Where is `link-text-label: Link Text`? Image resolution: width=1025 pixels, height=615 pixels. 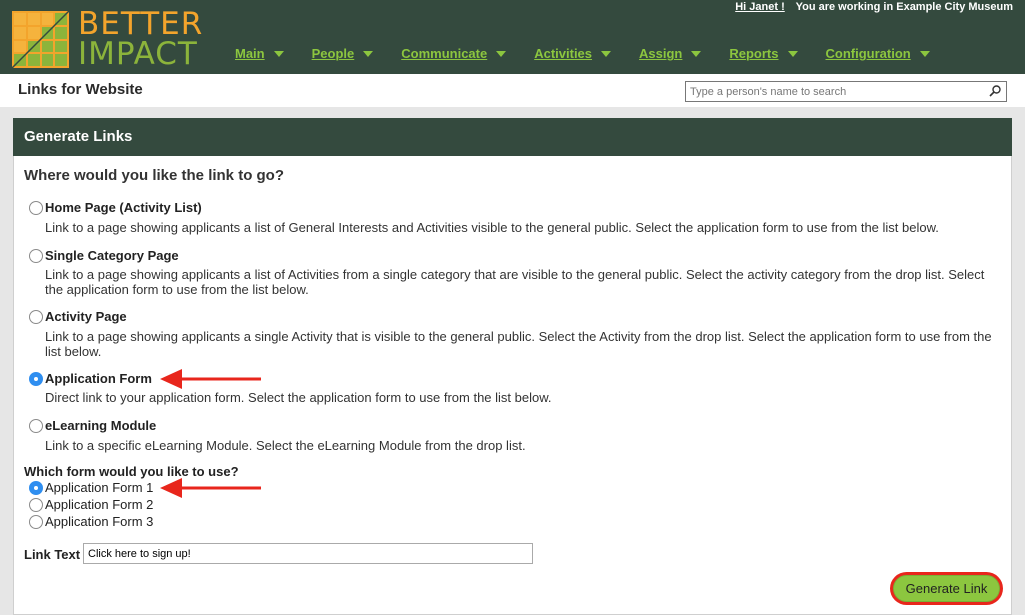 link-text-label: Link Text is located at coordinates (52, 554).